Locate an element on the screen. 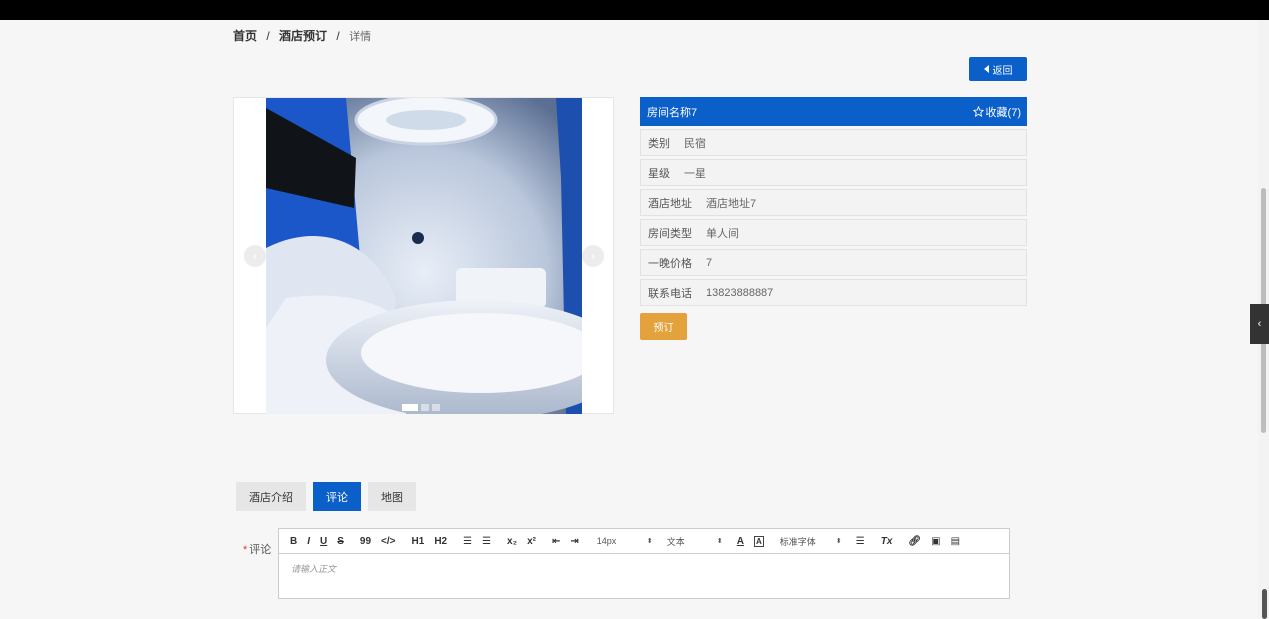  back-button: 返回 is located at coordinates (998, 69).